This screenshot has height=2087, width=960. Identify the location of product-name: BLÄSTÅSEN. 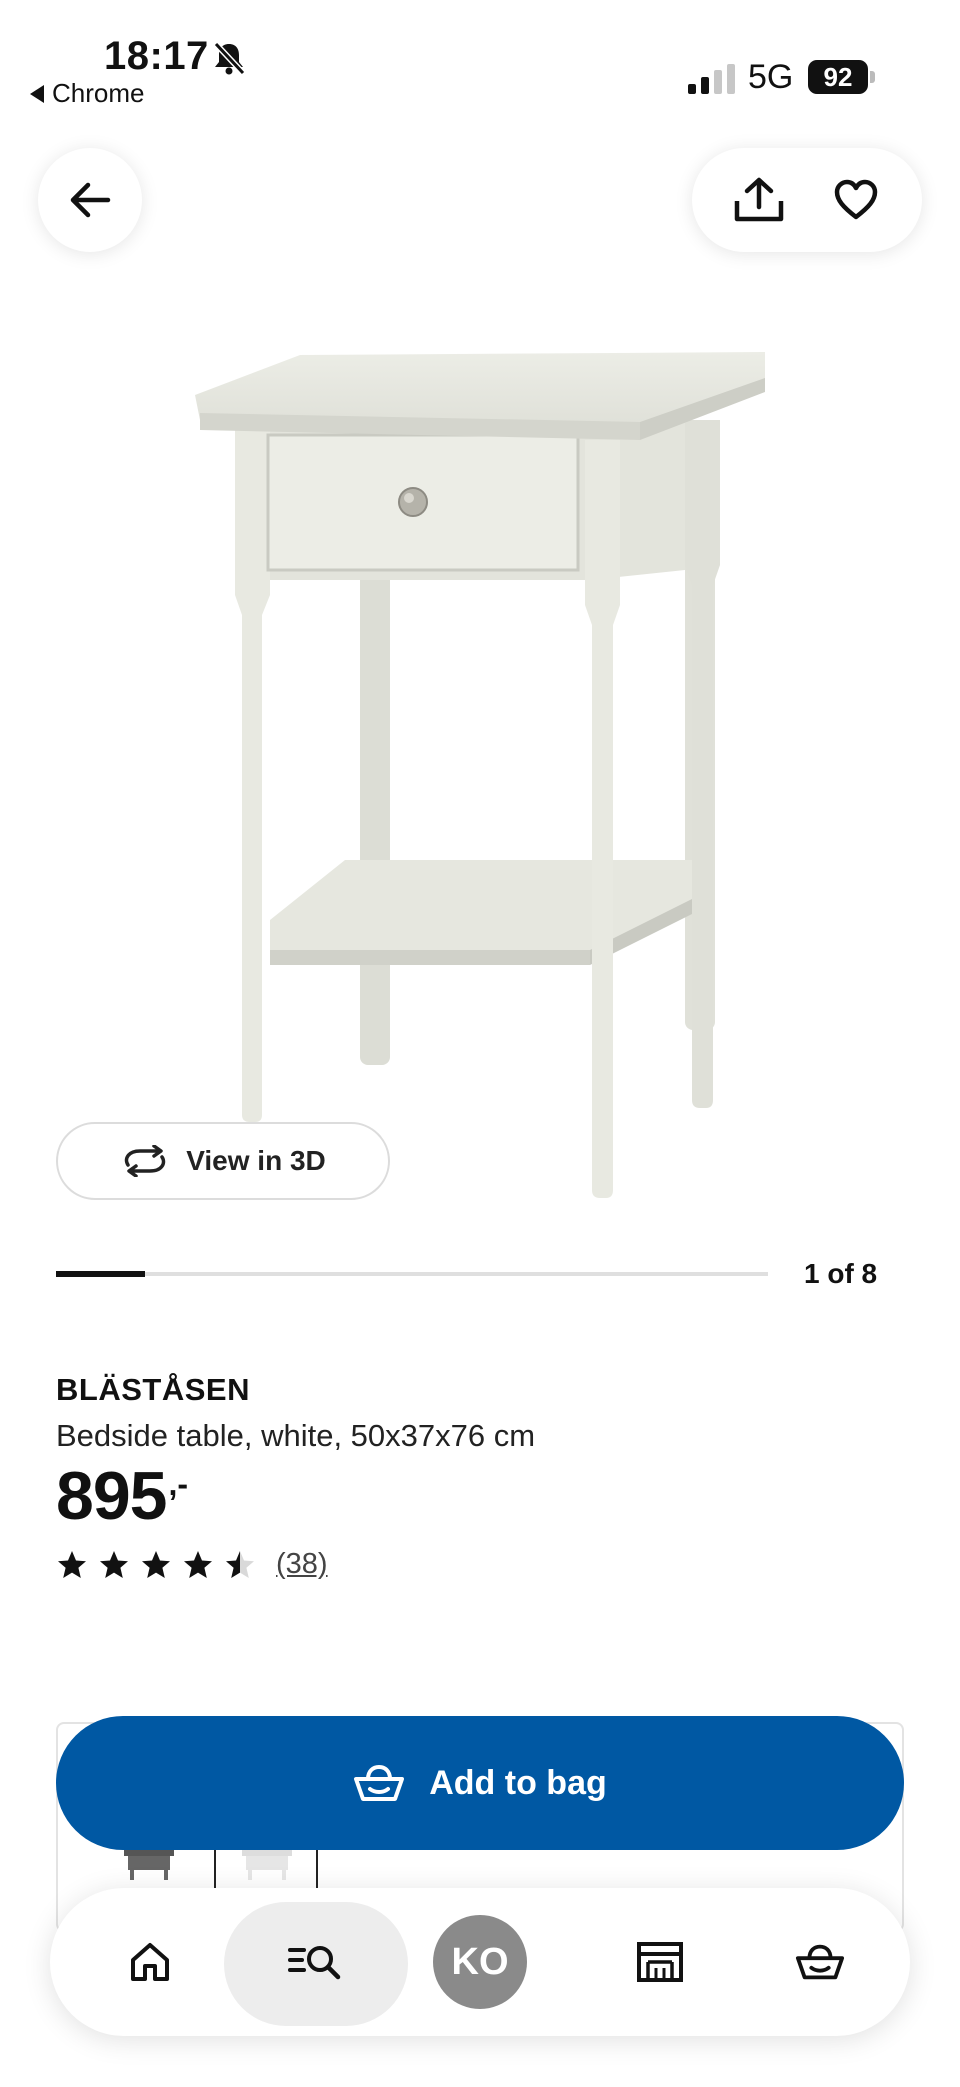
(153, 1389).